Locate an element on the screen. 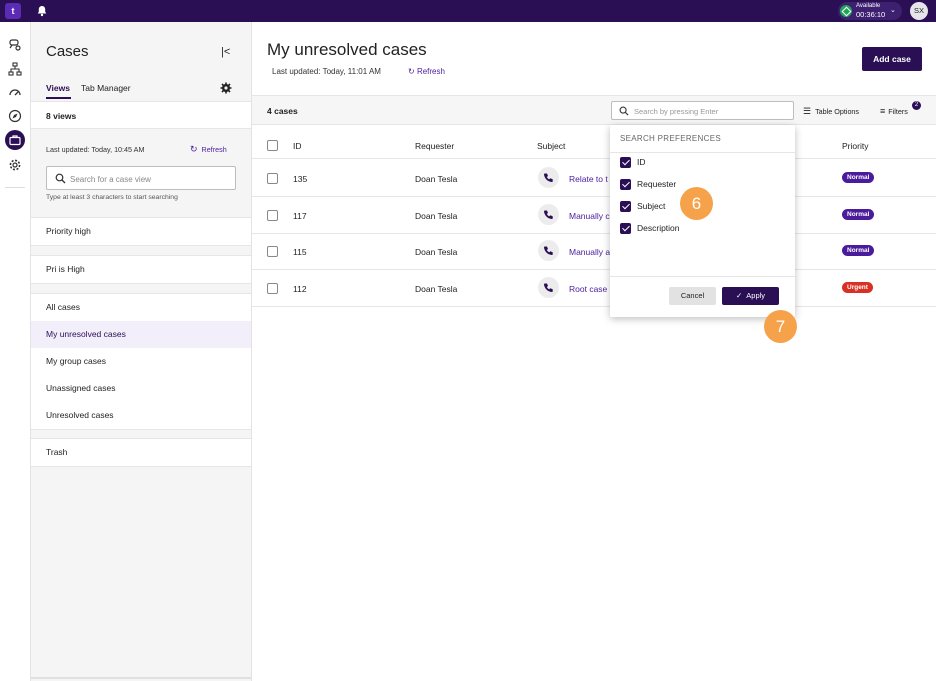 The width and height of the screenshot is (936, 681). column-header-id: ID is located at coordinates (297, 146).